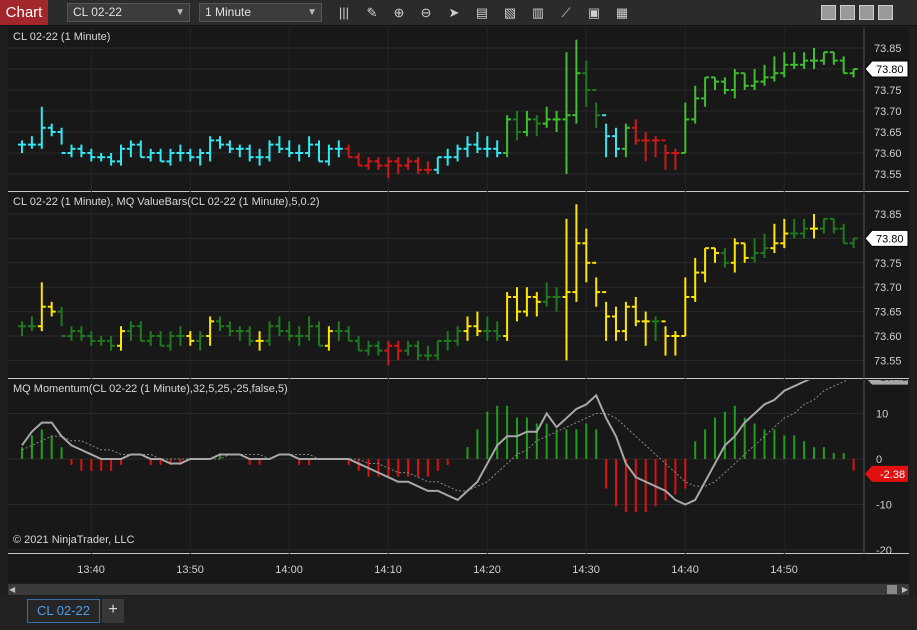 This screenshot has width=917, height=630. Describe the element at coordinates (426, 13) in the screenshot. I see `zoom-out-icon: ⊖` at that location.